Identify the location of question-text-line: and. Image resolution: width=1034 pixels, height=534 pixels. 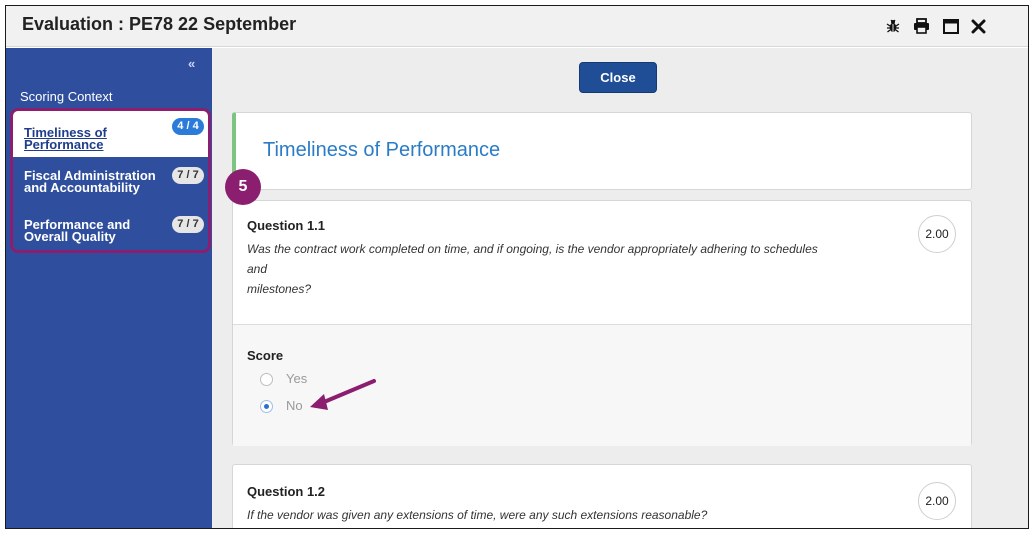
(257, 269).